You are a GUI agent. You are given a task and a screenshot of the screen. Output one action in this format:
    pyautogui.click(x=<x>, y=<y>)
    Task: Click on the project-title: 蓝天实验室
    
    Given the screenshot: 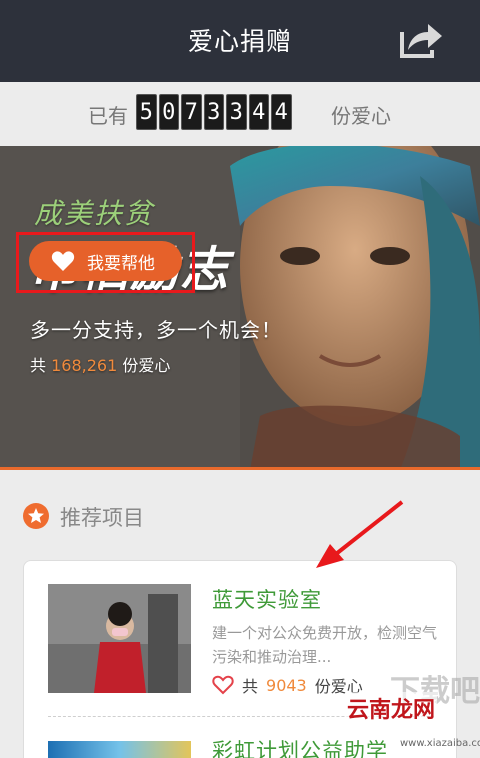 What is the action you would take?
    pyautogui.click(x=267, y=599)
    